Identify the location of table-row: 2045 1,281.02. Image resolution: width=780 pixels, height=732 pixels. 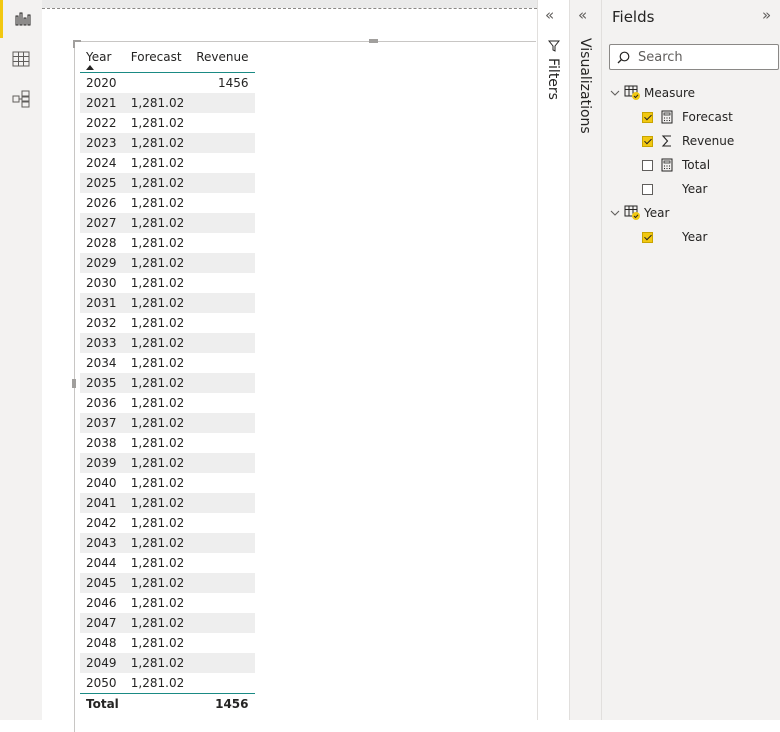
(167, 583).